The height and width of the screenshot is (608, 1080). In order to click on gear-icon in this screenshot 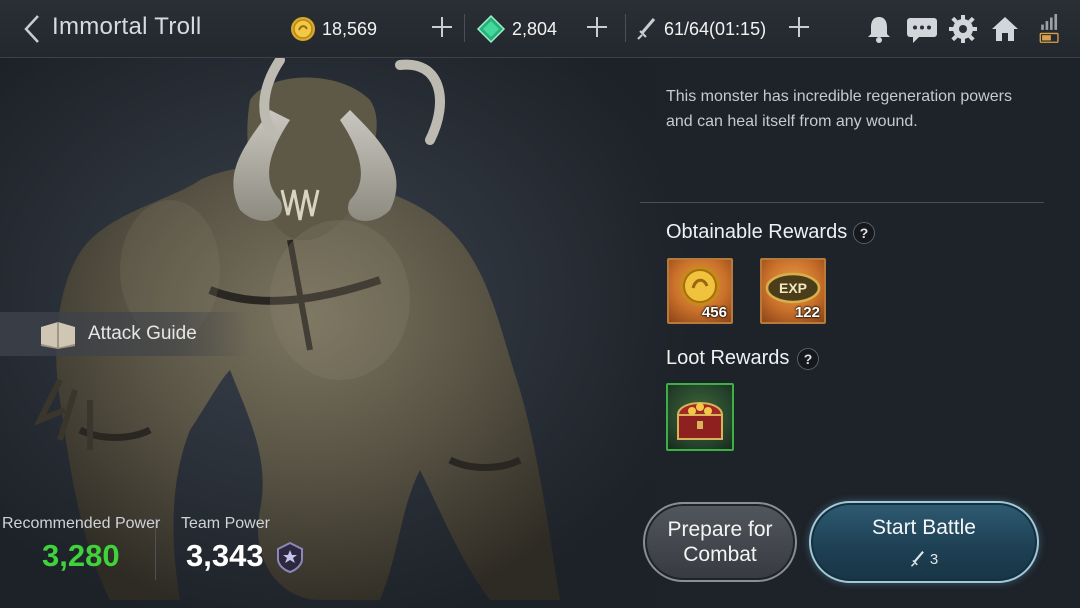, I will do `click(963, 29)`.